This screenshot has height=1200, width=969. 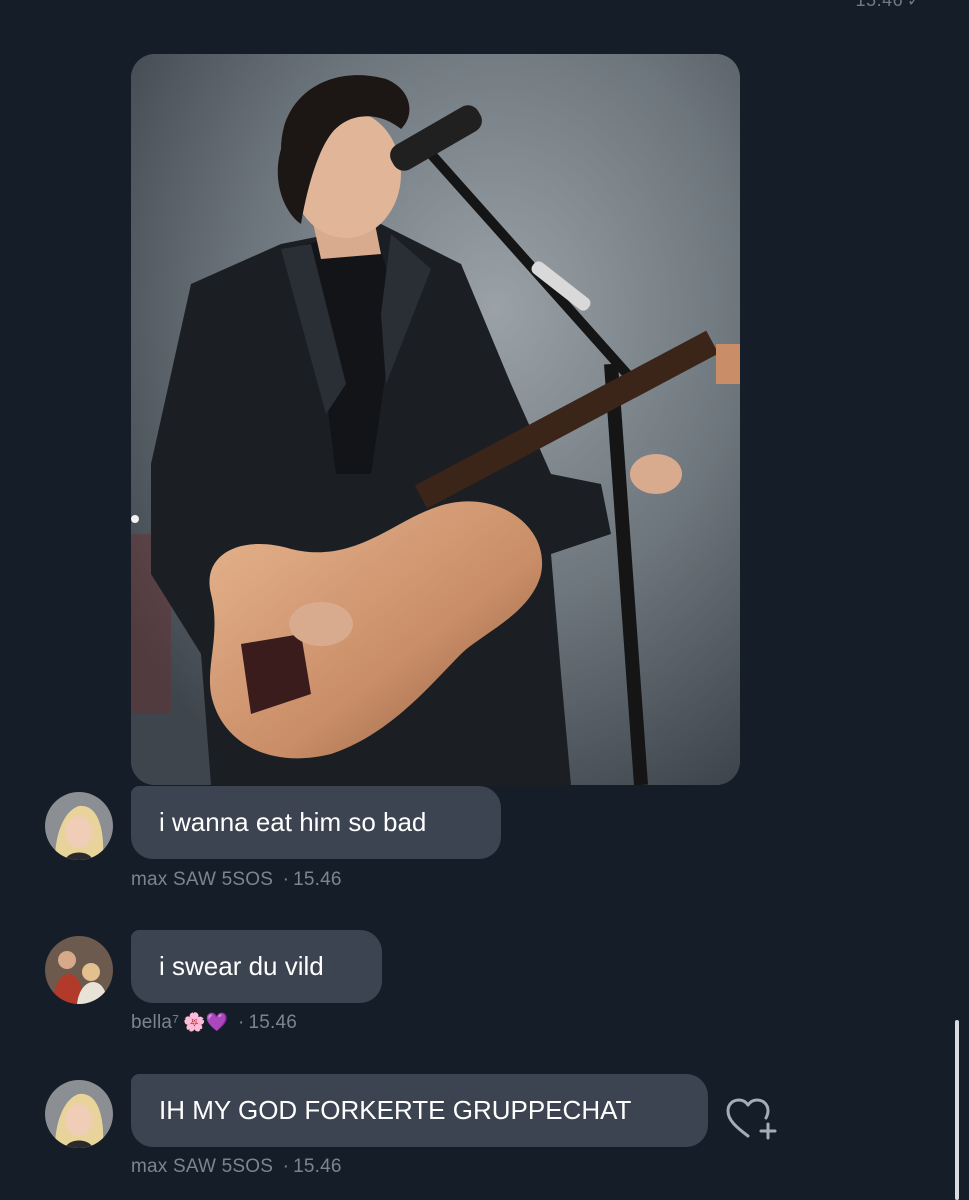 I want to click on heart-add-icon, so click(x=752, y=1120).